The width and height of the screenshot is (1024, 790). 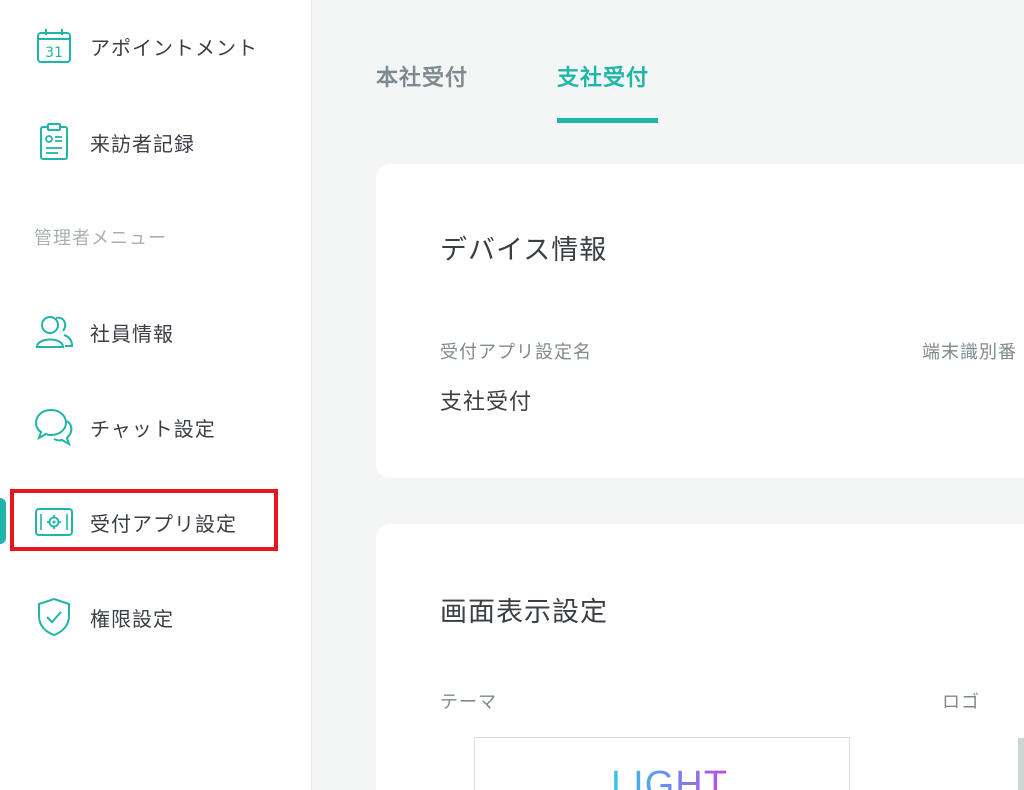 What do you see at coordinates (607, 120) in the screenshot?
I see `active-tab-underline` at bounding box center [607, 120].